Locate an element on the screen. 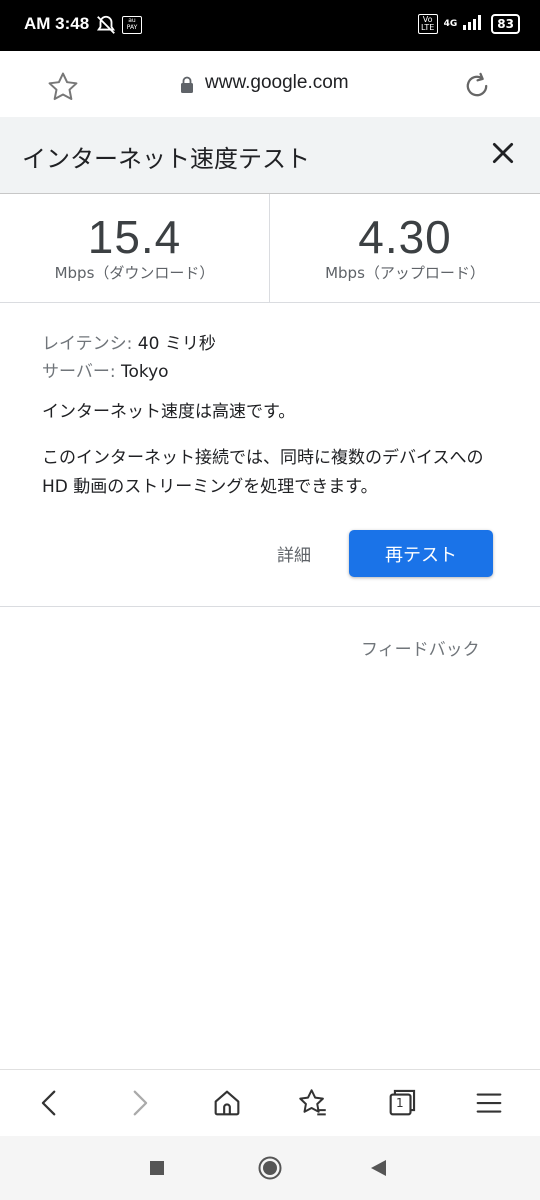  system-nav-bar is located at coordinates (270, 1168).